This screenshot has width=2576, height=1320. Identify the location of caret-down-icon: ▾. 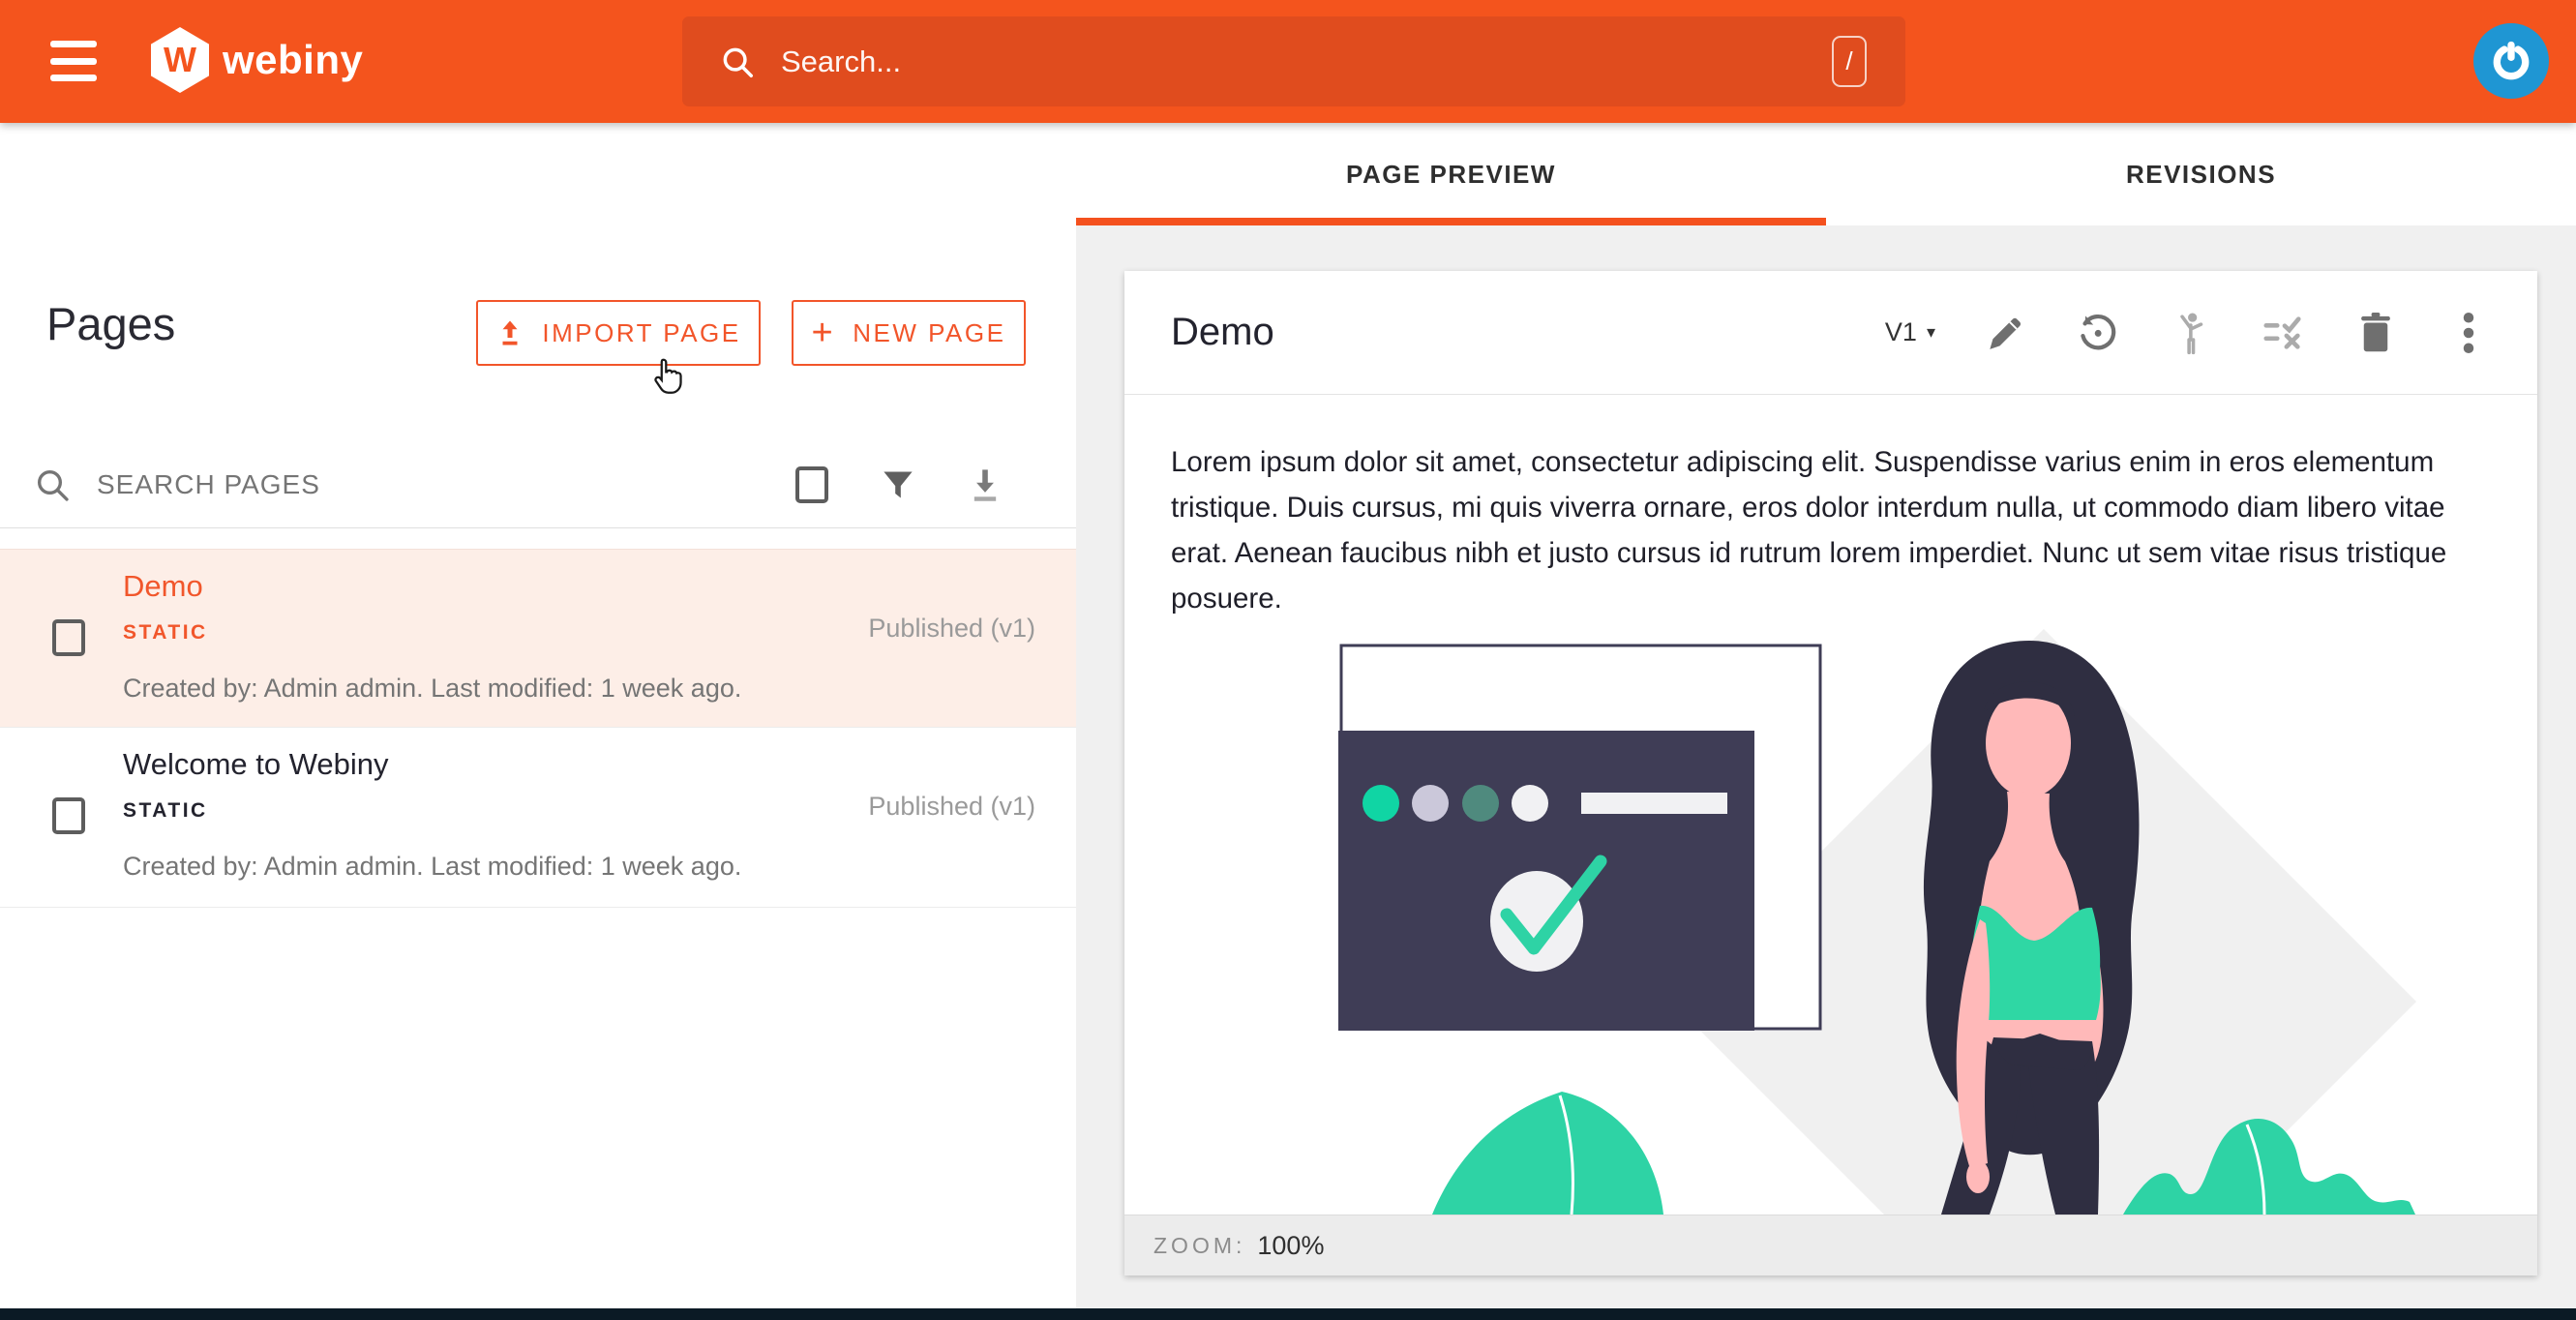
(1930, 332).